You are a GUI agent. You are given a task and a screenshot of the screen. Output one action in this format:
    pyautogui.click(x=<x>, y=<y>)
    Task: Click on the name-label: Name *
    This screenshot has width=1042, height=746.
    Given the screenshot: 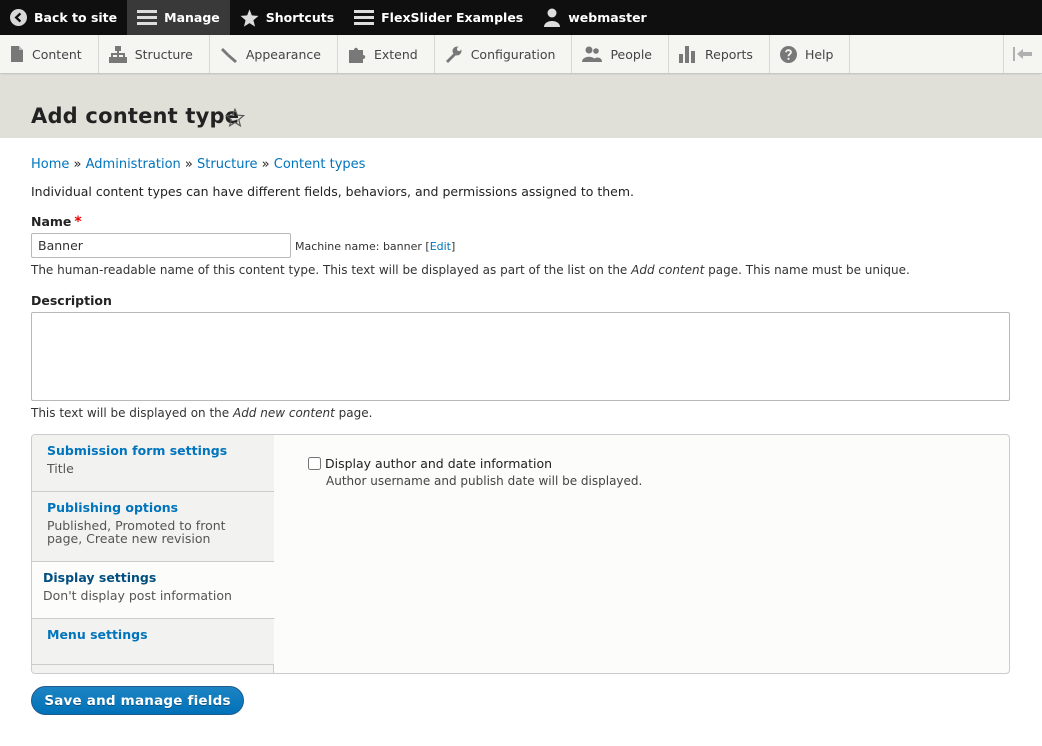 What is the action you would take?
    pyautogui.click(x=56, y=222)
    